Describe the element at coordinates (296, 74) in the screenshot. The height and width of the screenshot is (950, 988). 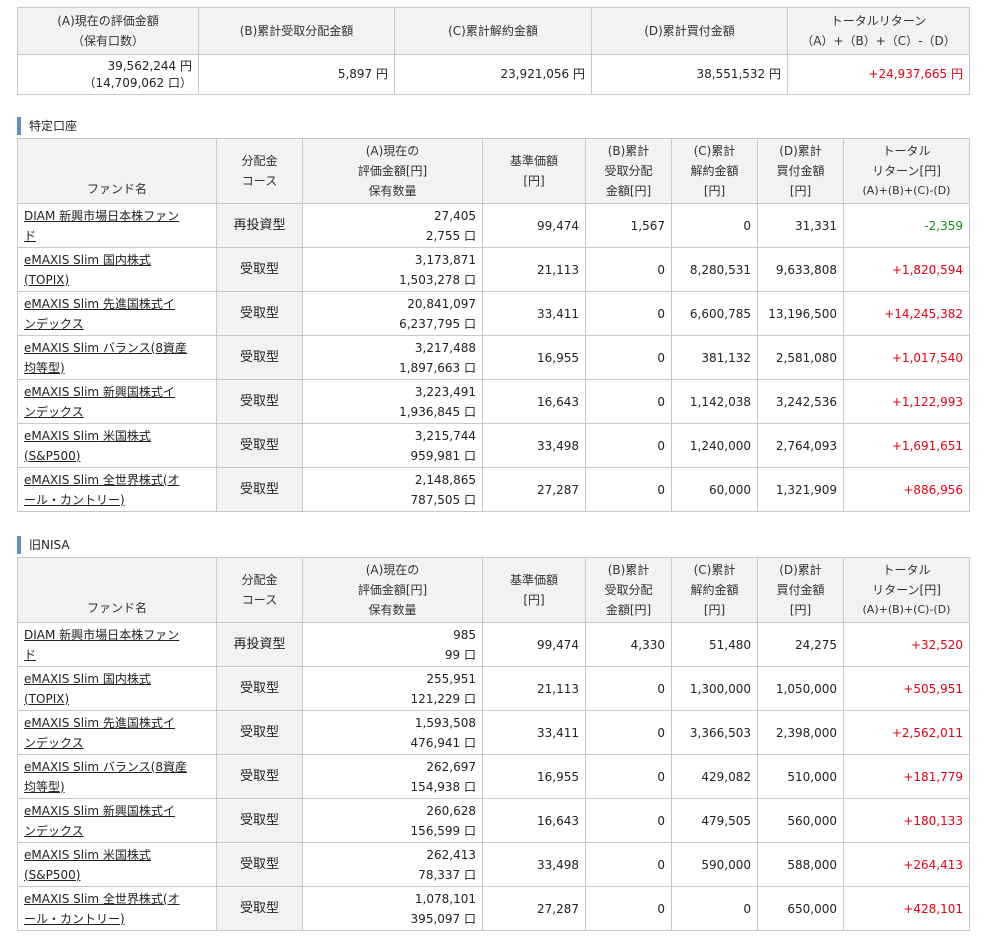
I see `summary-distribution-value: 5,897 円` at that location.